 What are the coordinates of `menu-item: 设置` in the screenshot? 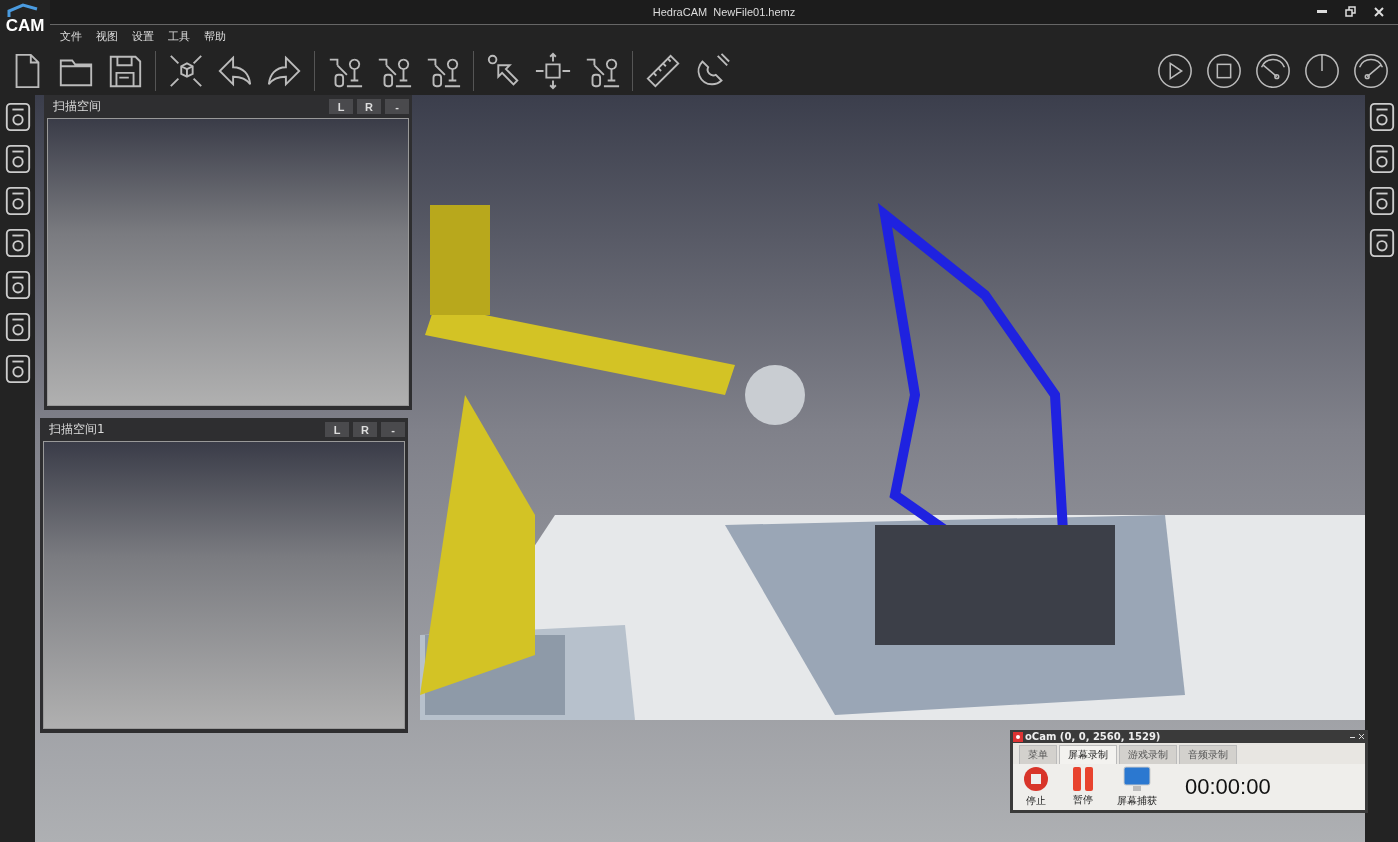 It's located at (143, 36).